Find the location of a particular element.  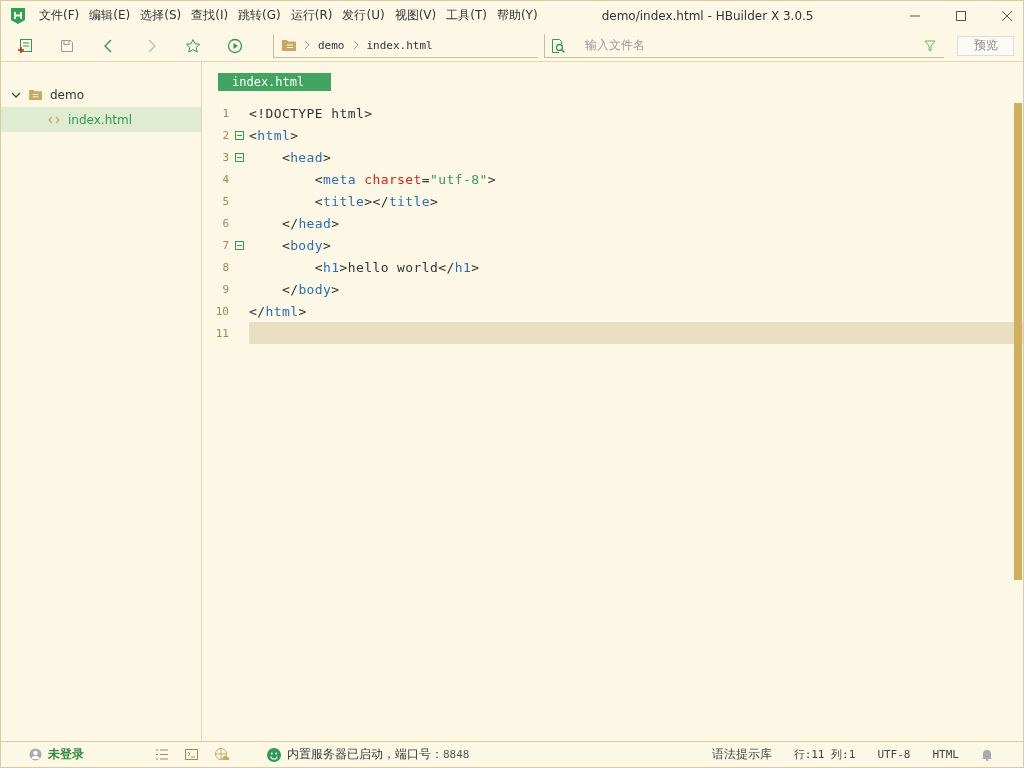

line-number: 3 is located at coordinates (225, 157).